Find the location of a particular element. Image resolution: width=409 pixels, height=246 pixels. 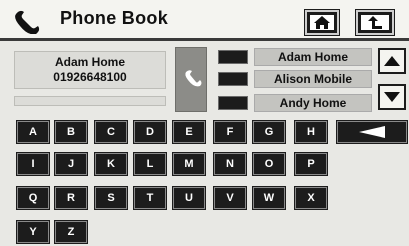

key-s: S is located at coordinates (111, 198).